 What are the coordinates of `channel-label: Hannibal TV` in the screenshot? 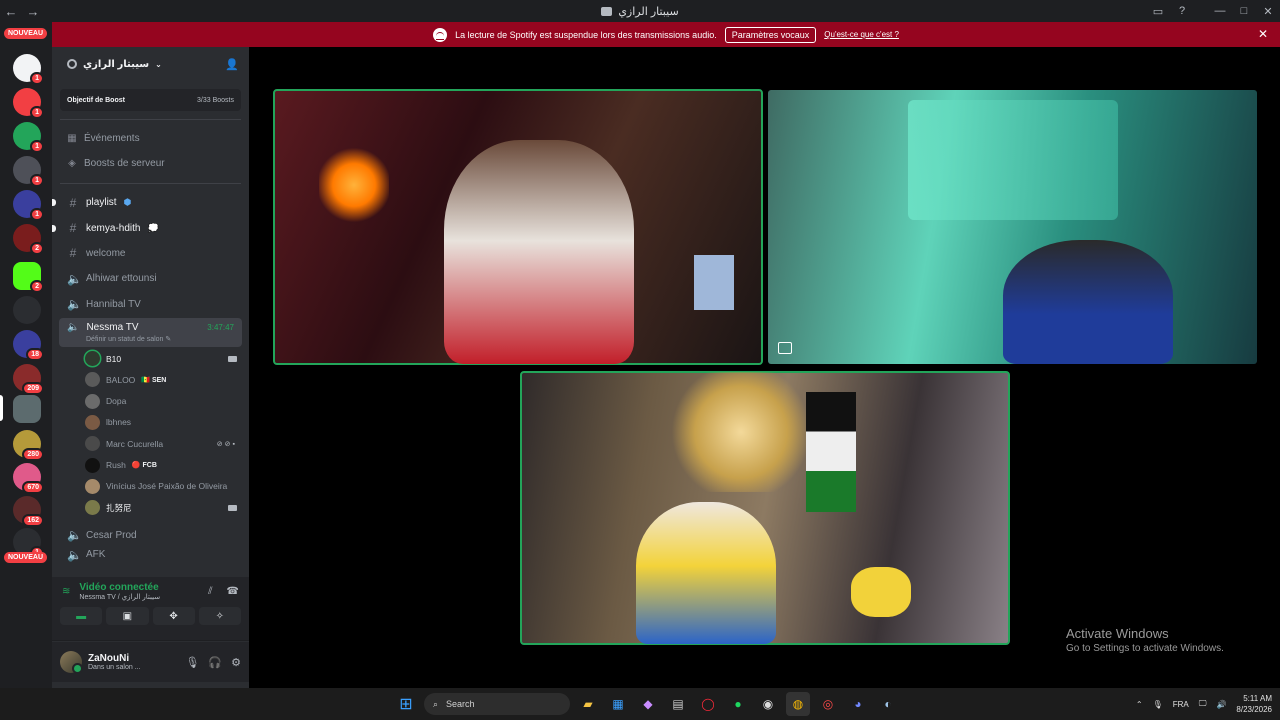 It's located at (113, 304).